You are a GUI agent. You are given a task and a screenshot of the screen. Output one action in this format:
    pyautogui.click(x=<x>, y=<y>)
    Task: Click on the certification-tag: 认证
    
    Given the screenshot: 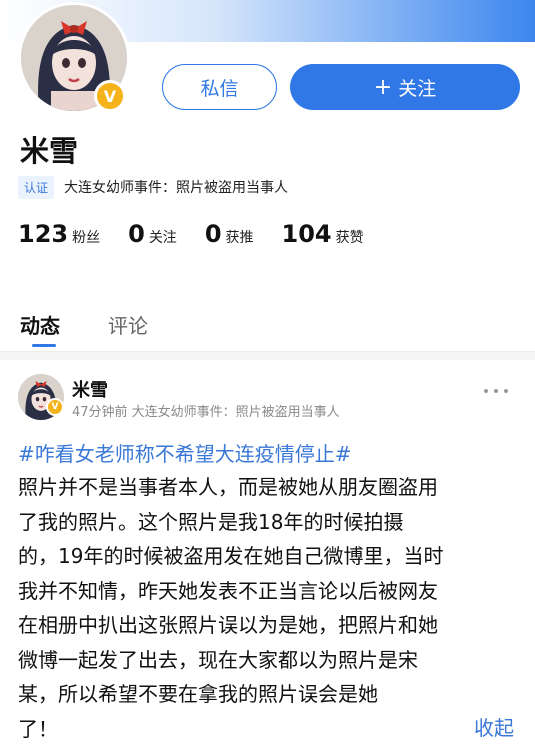 What is the action you would take?
    pyautogui.click(x=36, y=187)
    